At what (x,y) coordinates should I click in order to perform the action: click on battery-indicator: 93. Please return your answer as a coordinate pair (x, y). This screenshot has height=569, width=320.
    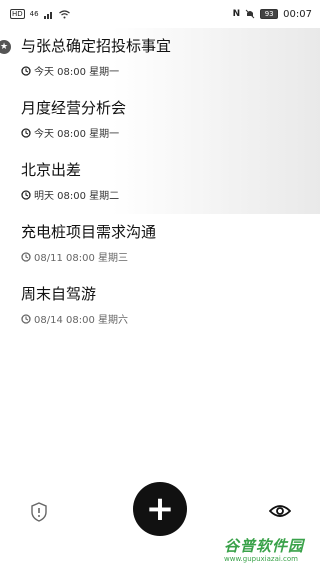
    Looking at the image, I should click on (269, 14).